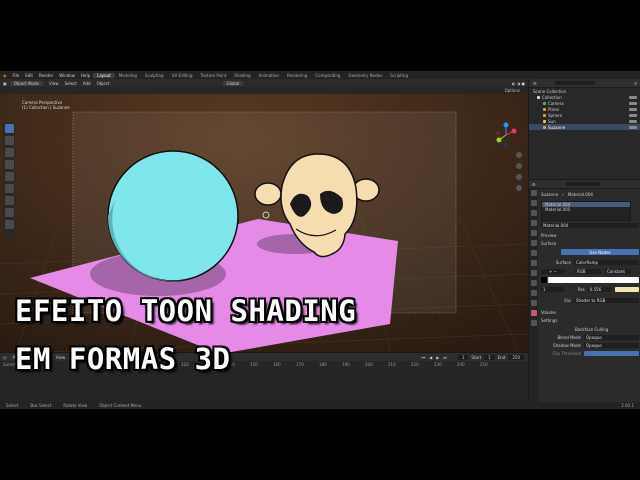 The image size is (640, 480). I want to click on surface-shader-field: ColorRamp, so click(606, 262).